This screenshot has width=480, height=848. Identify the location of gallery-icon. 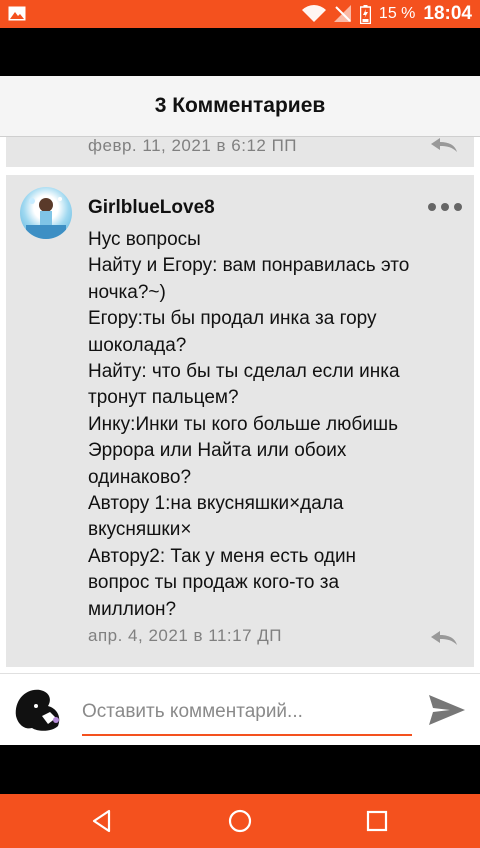
(17, 13).